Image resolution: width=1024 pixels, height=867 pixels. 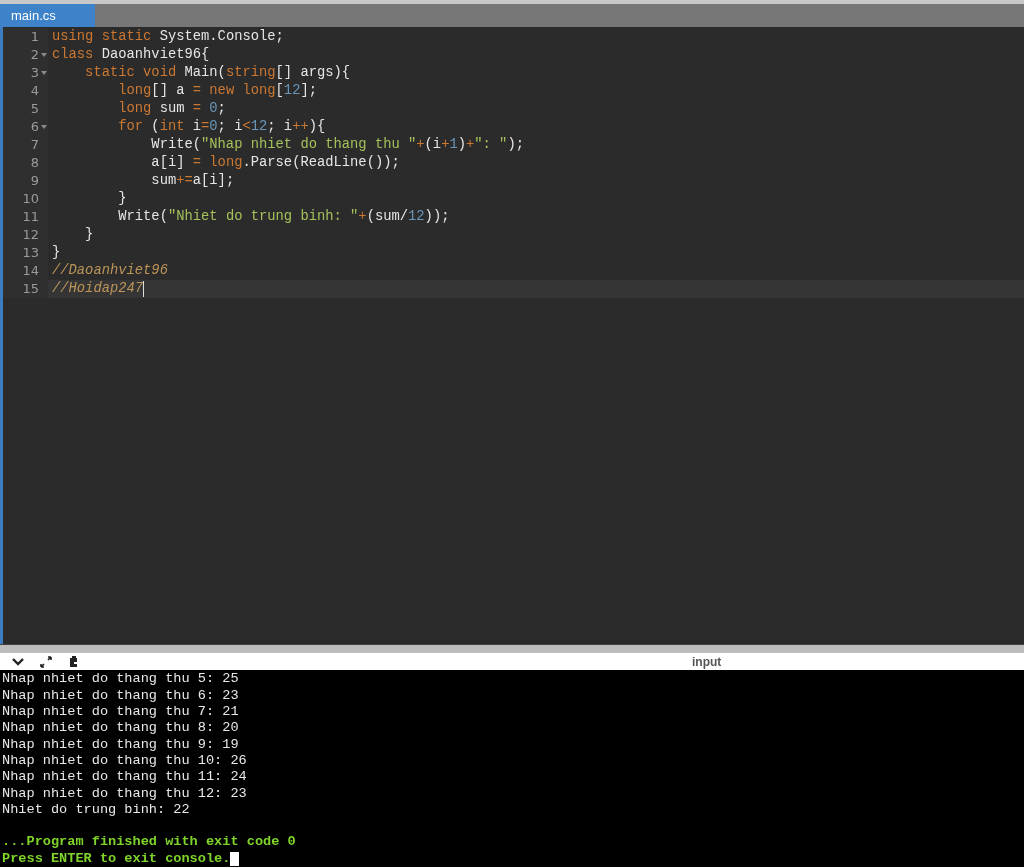 I want to click on clipboard-icon, so click(x=74, y=662).